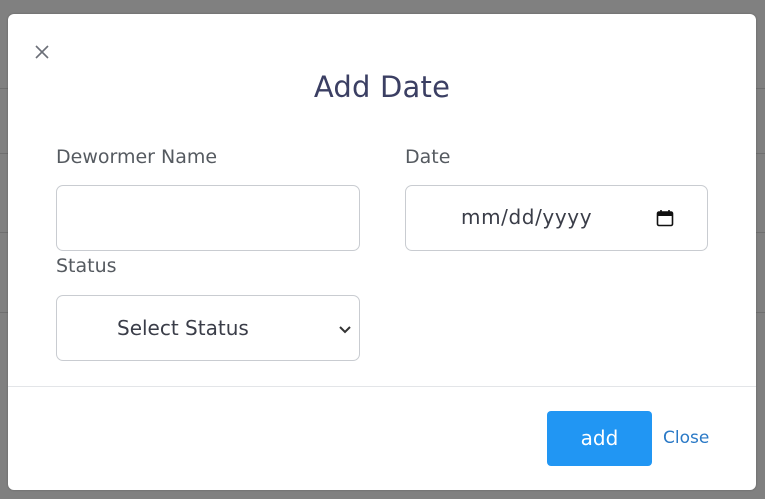  I want to click on date-placeholder: mm/dd/yyyy, so click(527, 217).